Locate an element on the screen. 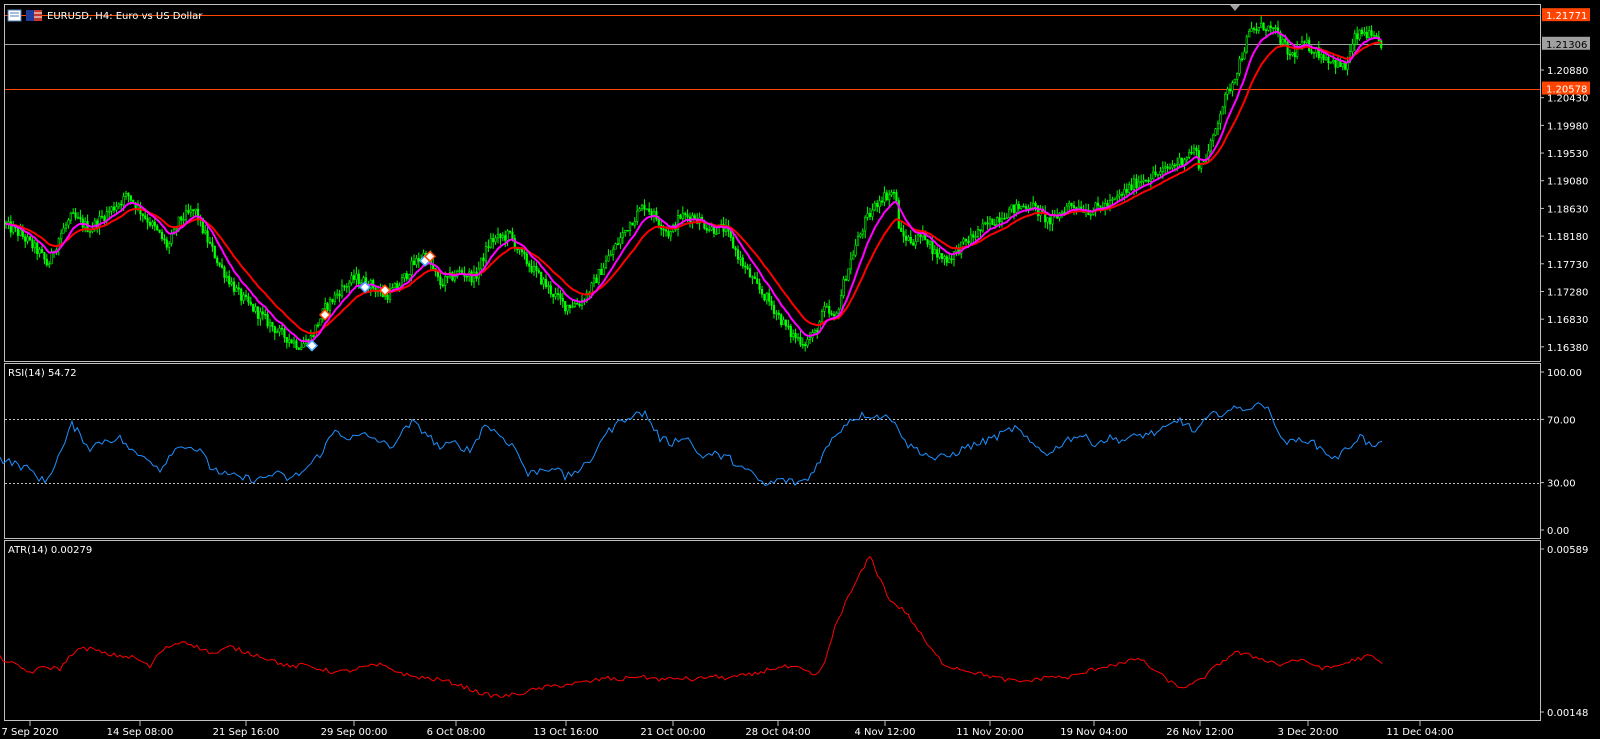 This screenshot has width=1600, height=739. price-tick-label: 1.19080 is located at coordinates (1567, 182).